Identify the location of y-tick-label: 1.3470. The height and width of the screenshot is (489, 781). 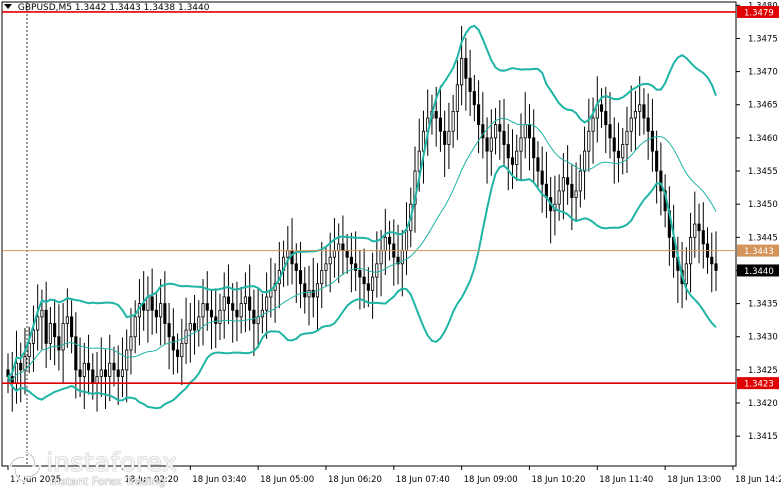
(763, 73).